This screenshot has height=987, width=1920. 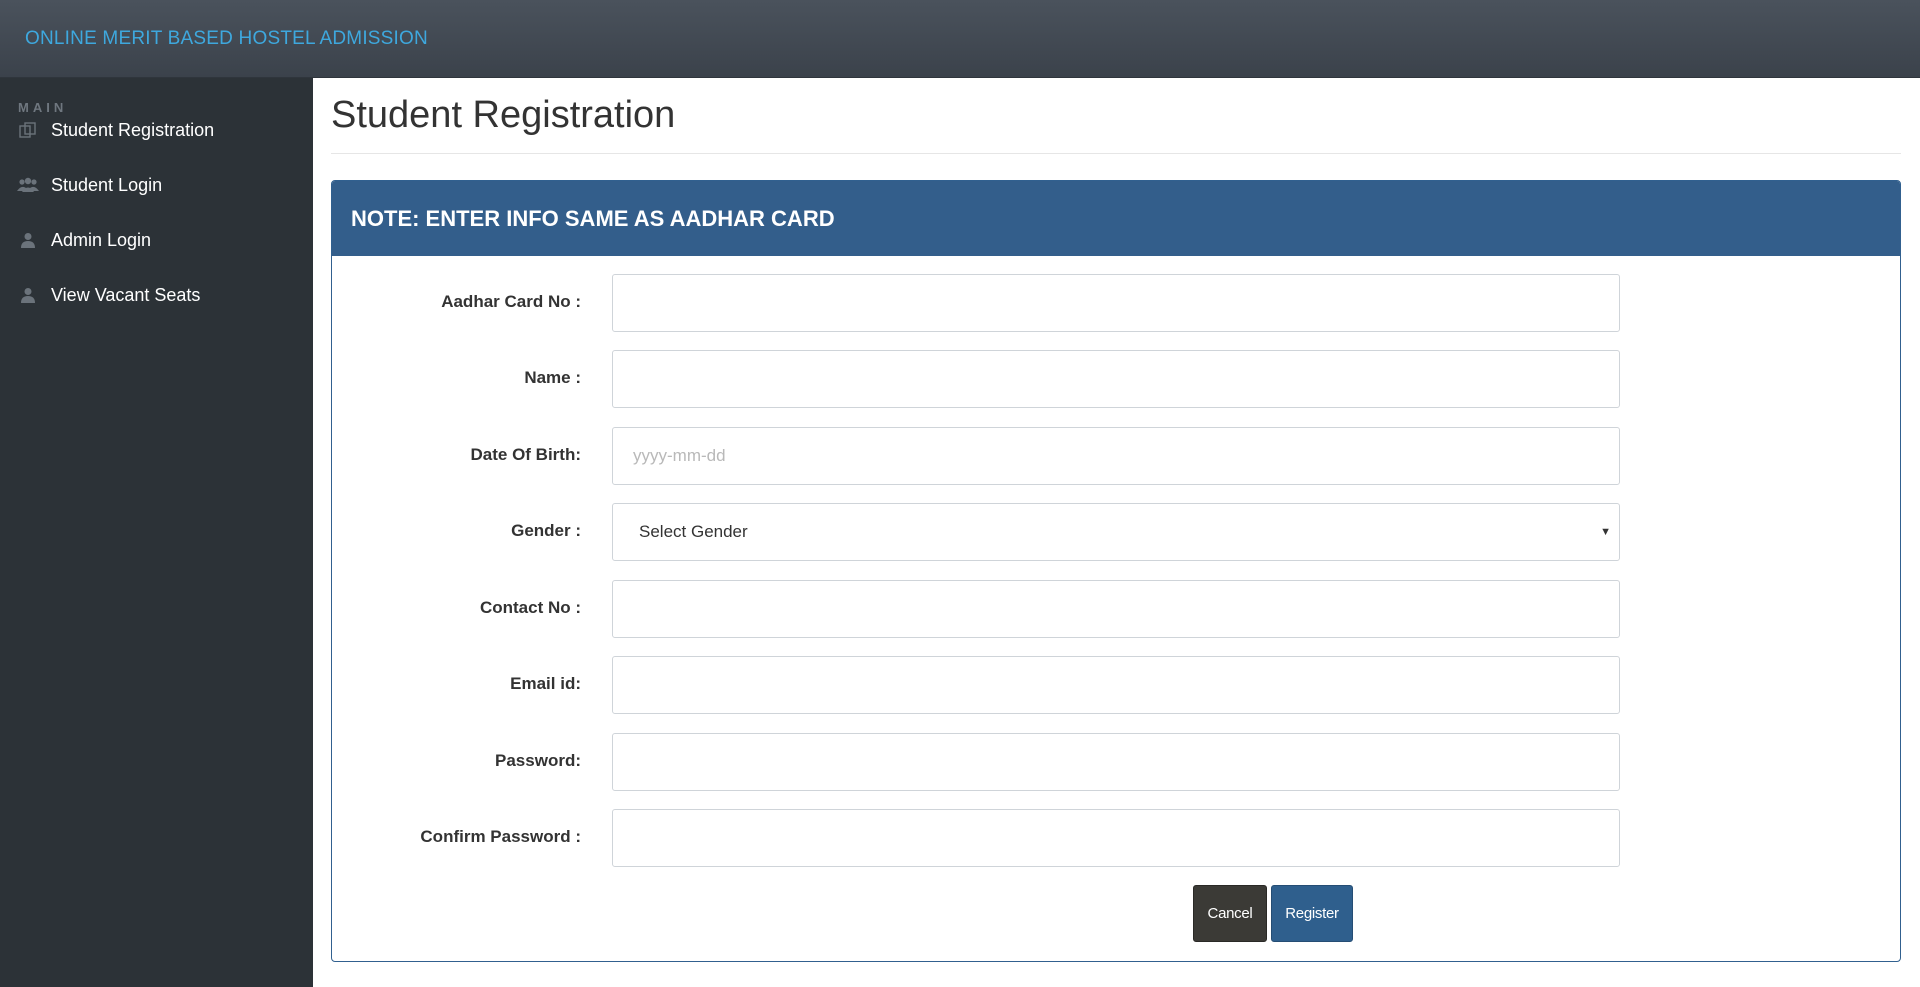 I want to click on sidebar-item-student-login: Student Login, so click(x=156, y=185).